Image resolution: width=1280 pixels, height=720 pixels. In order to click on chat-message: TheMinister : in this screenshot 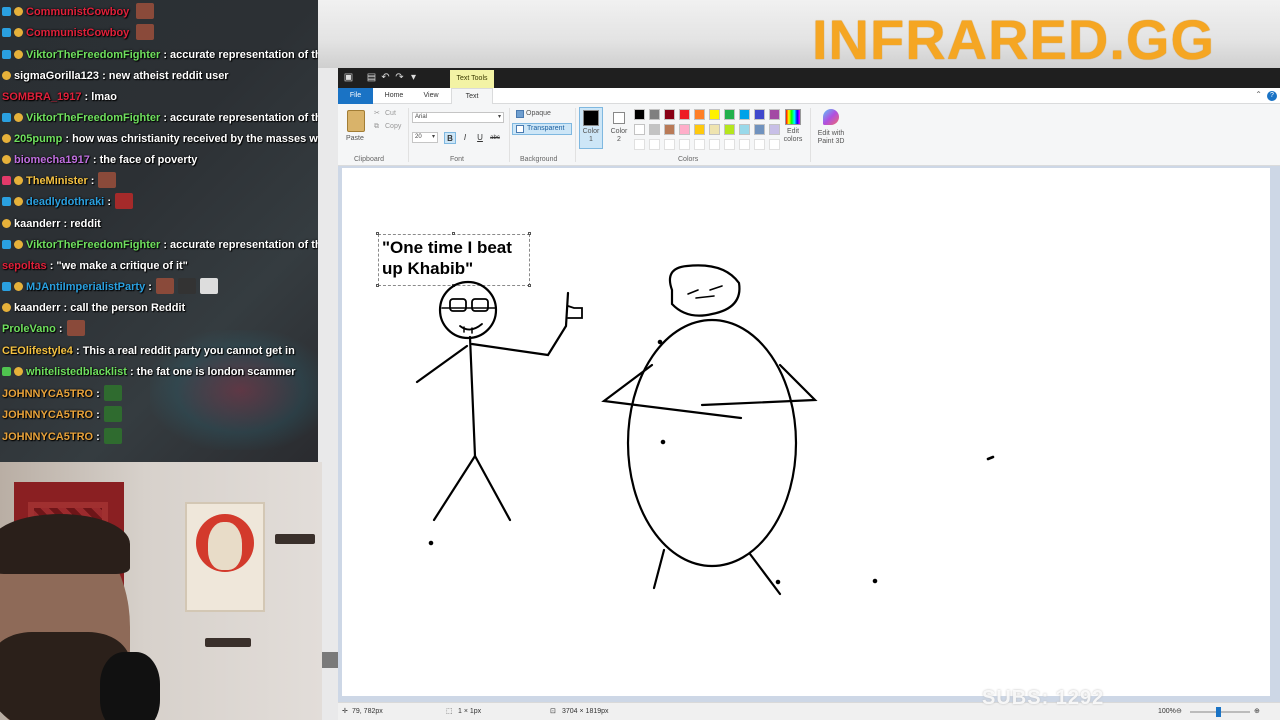, I will do `click(159, 181)`.